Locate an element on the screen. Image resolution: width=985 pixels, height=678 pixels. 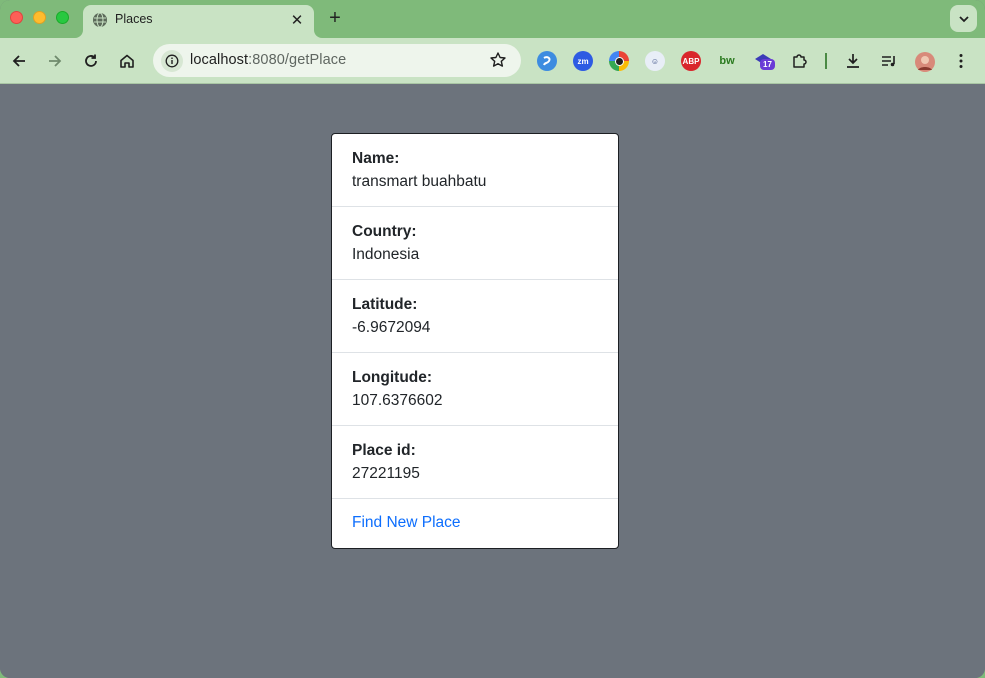
extension-swirl-icon is located at coordinates (547, 61).